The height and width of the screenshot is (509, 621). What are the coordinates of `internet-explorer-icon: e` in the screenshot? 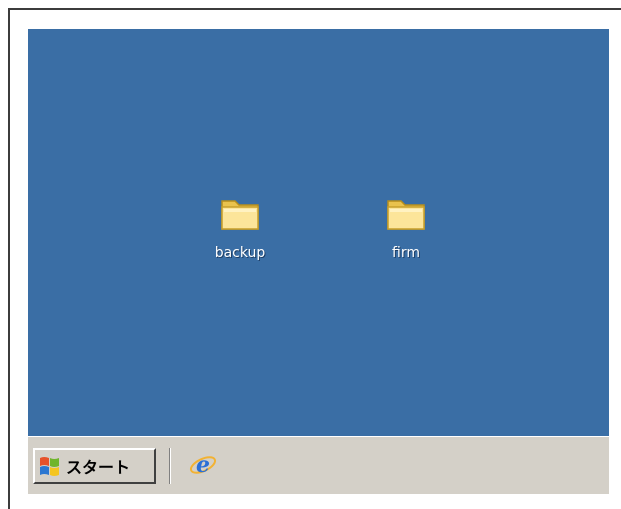 It's located at (203, 465).